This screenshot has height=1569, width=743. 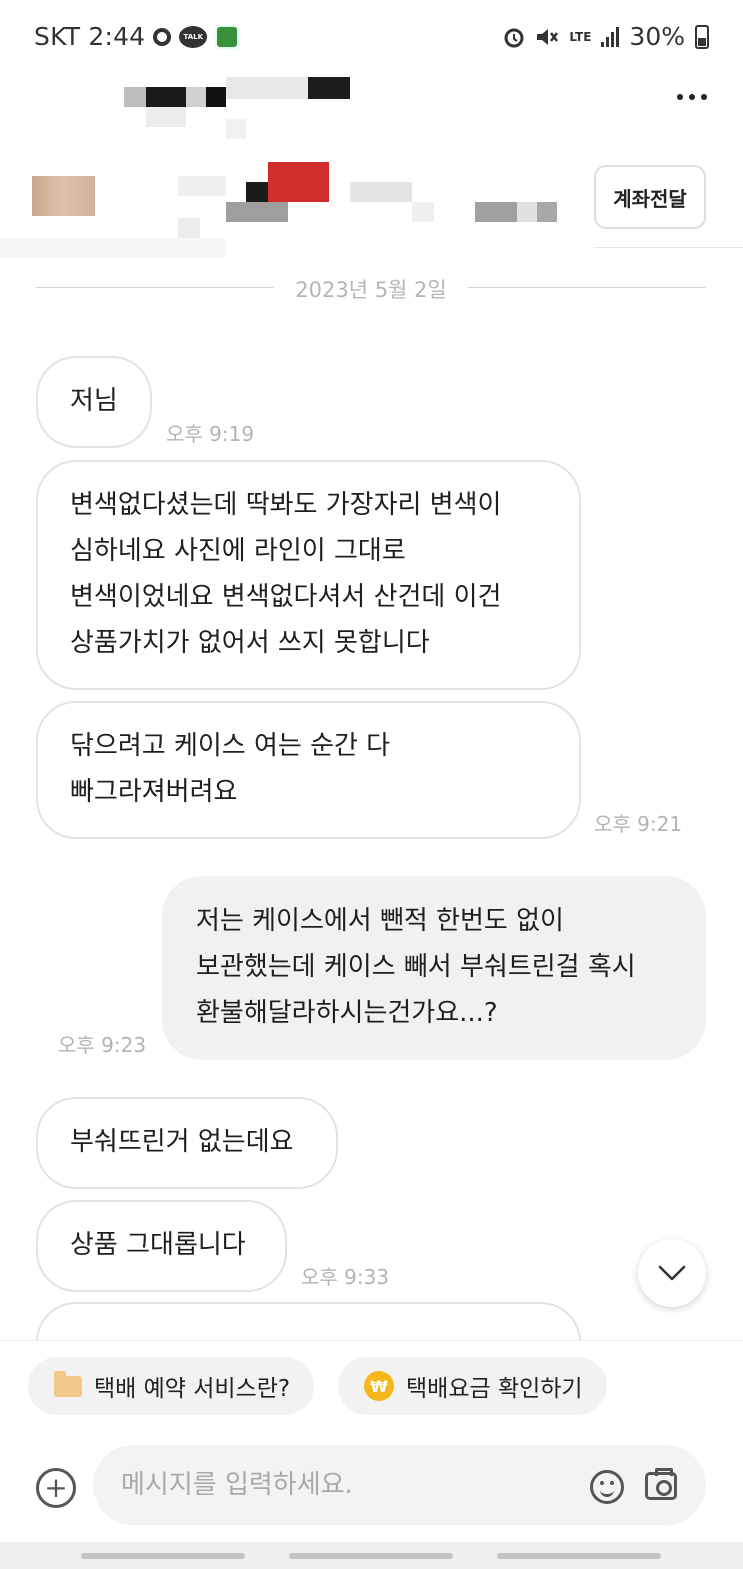 What do you see at coordinates (650, 197) in the screenshot?
I see `account-transfer-button: 계좌전달` at bounding box center [650, 197].